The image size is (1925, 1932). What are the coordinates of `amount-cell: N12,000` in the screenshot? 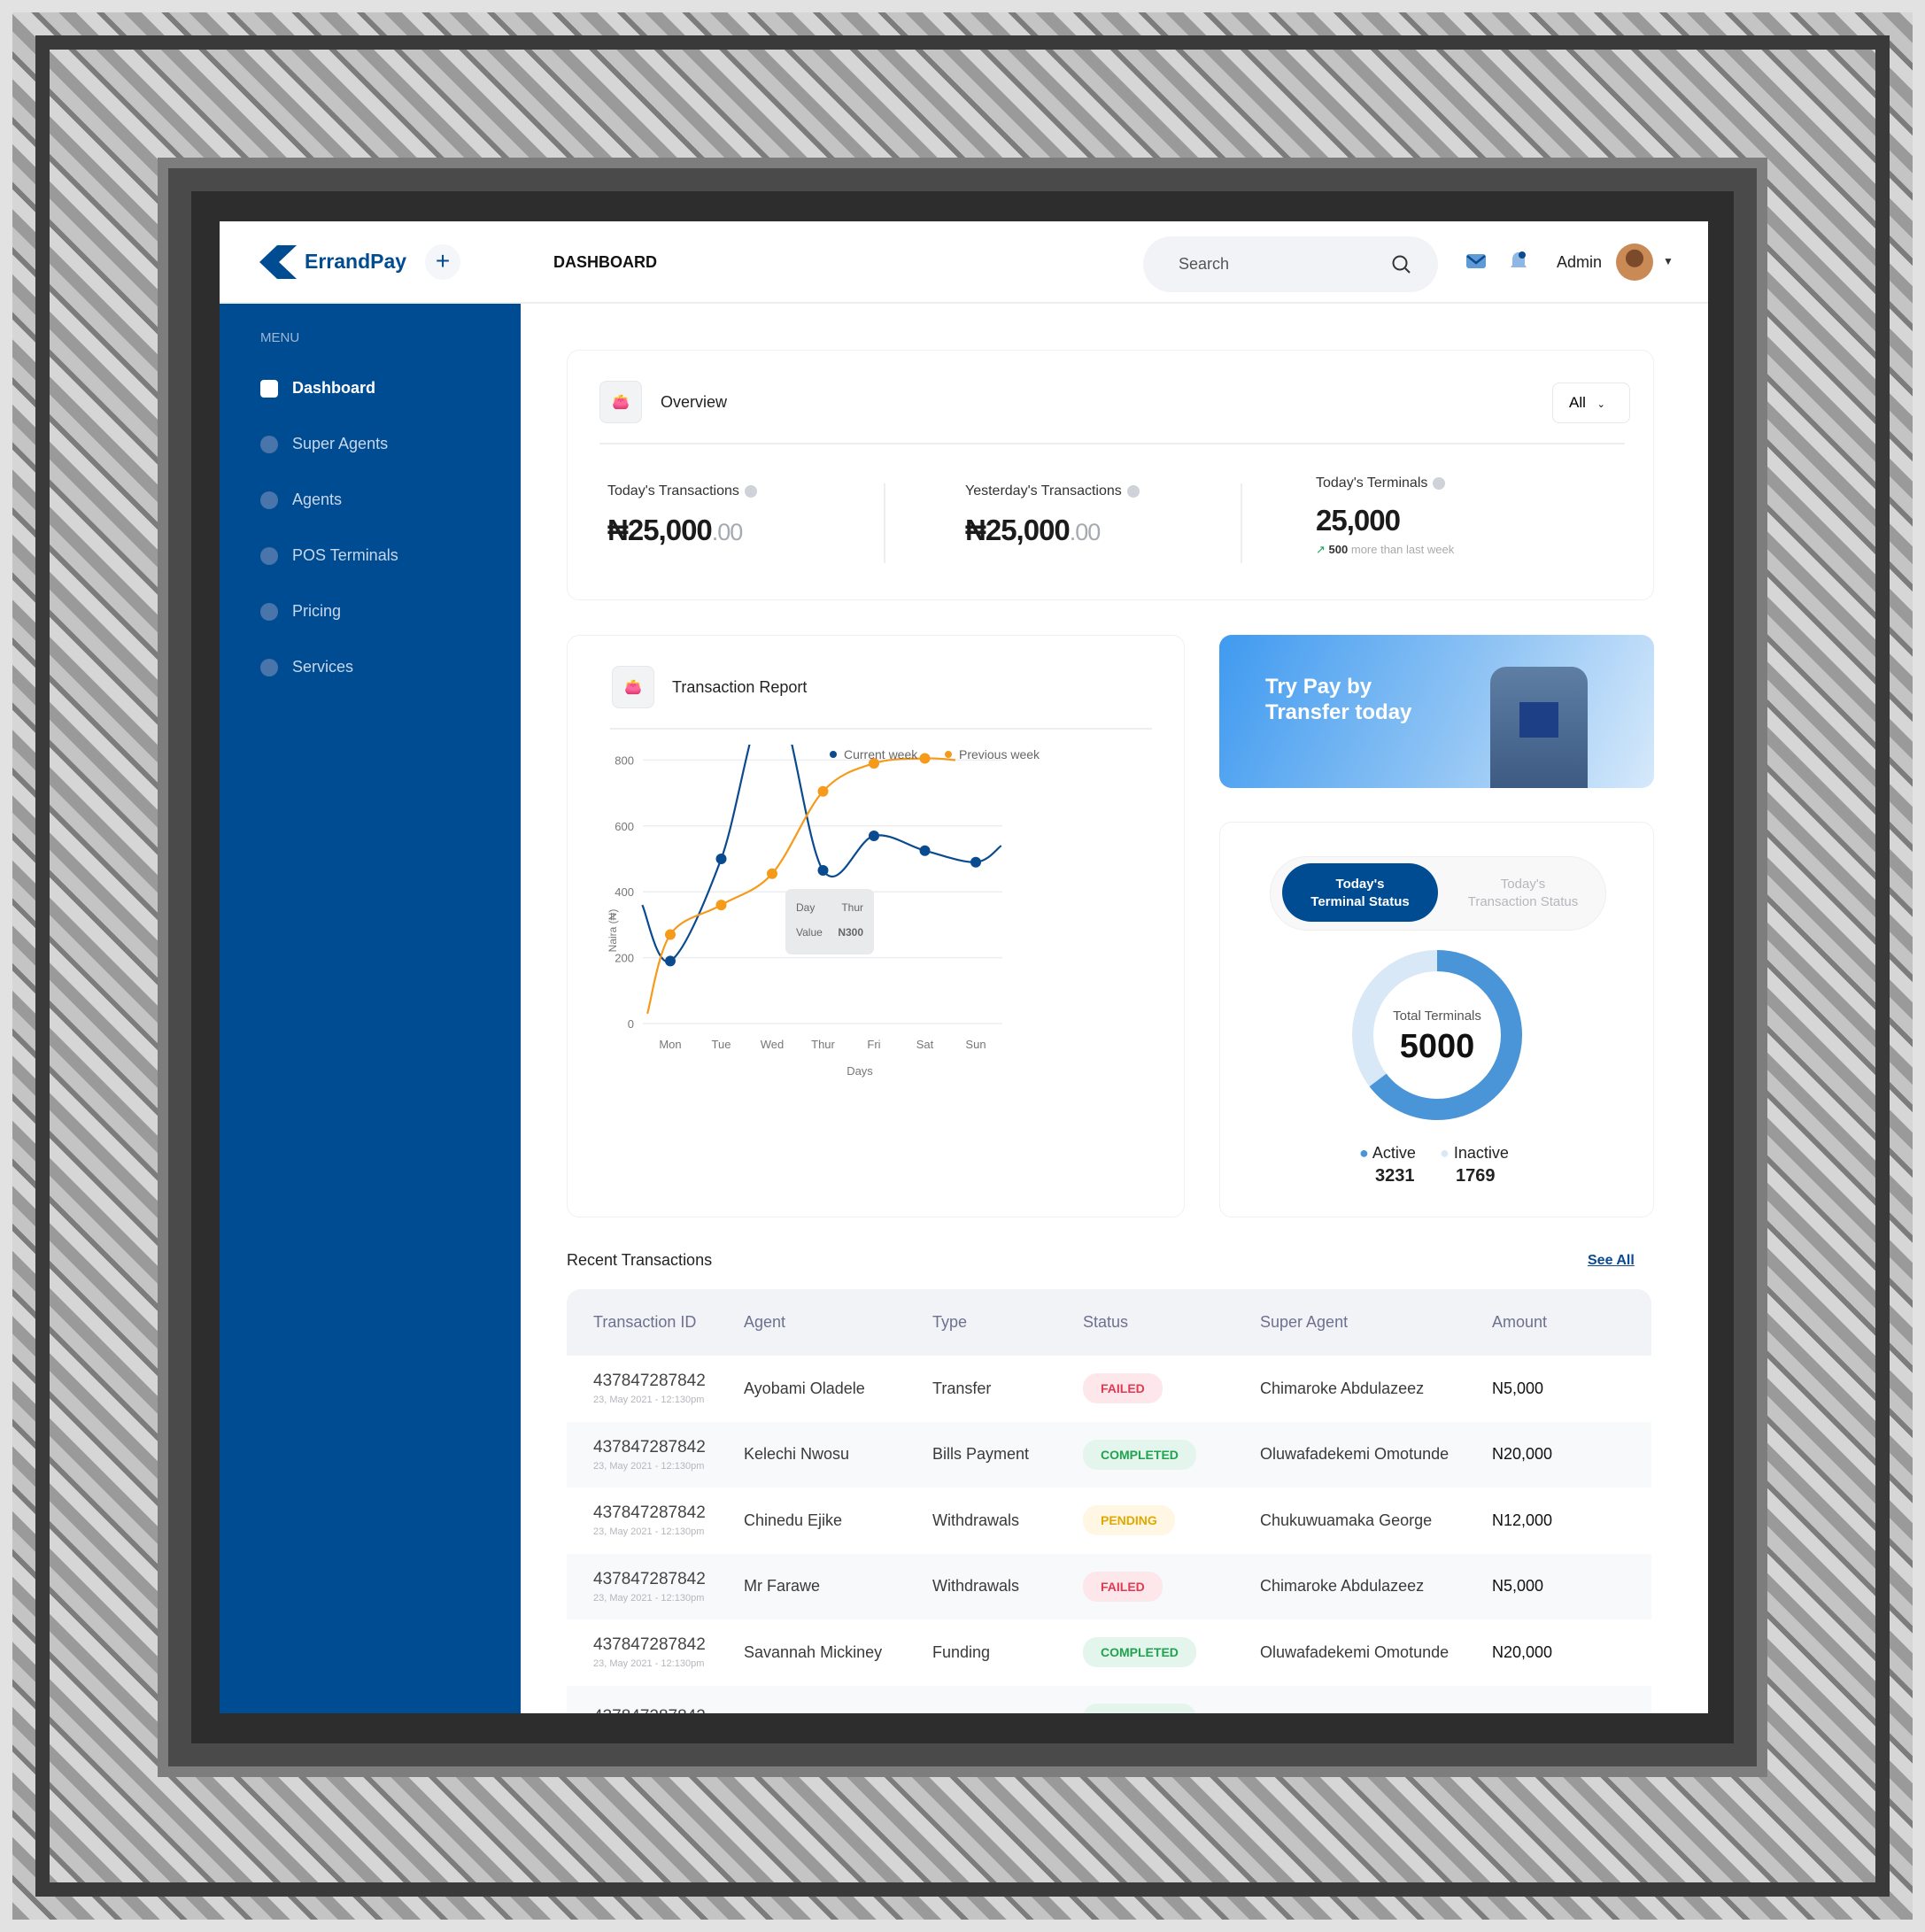 It's located at (1522, 1520).